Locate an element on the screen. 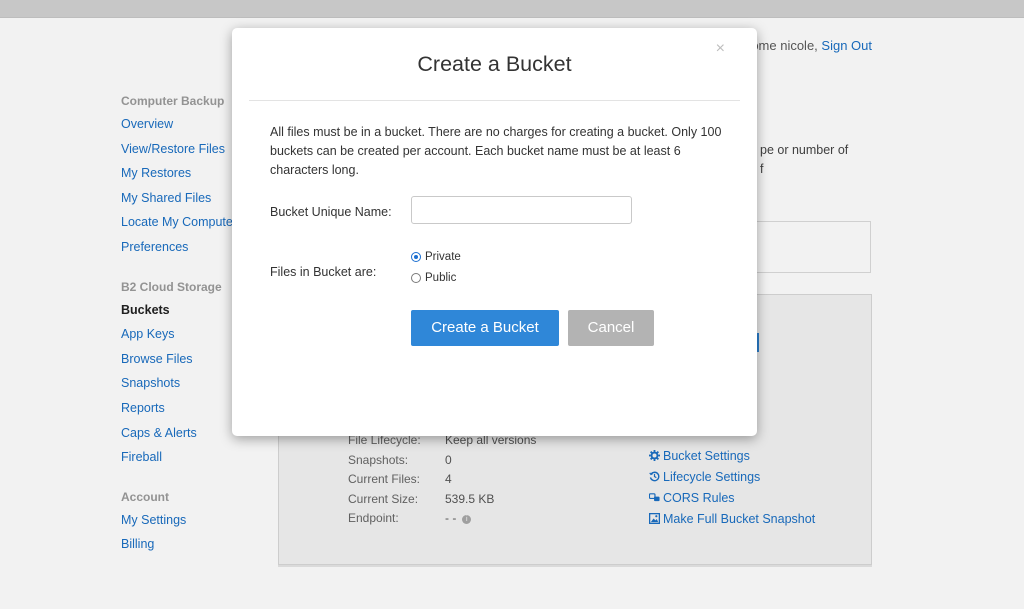  radio-option-public: Public is located at coordinates (433, 278).